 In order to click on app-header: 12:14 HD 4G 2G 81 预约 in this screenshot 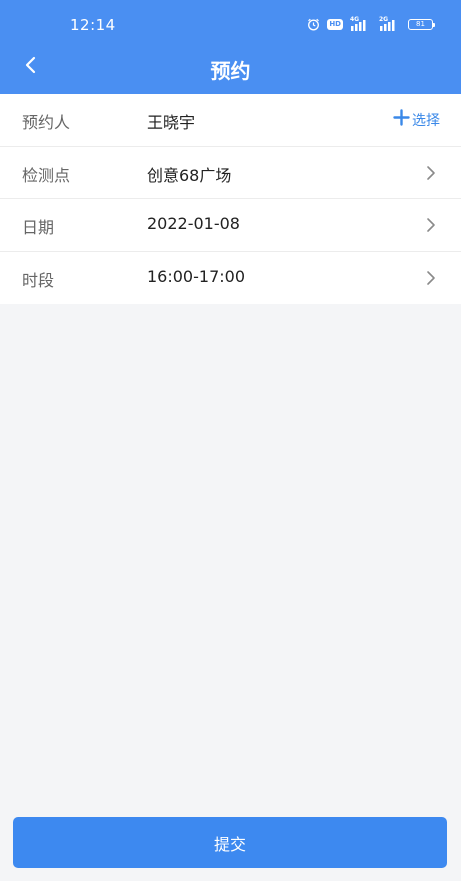, I will do `click(230, 47)`.